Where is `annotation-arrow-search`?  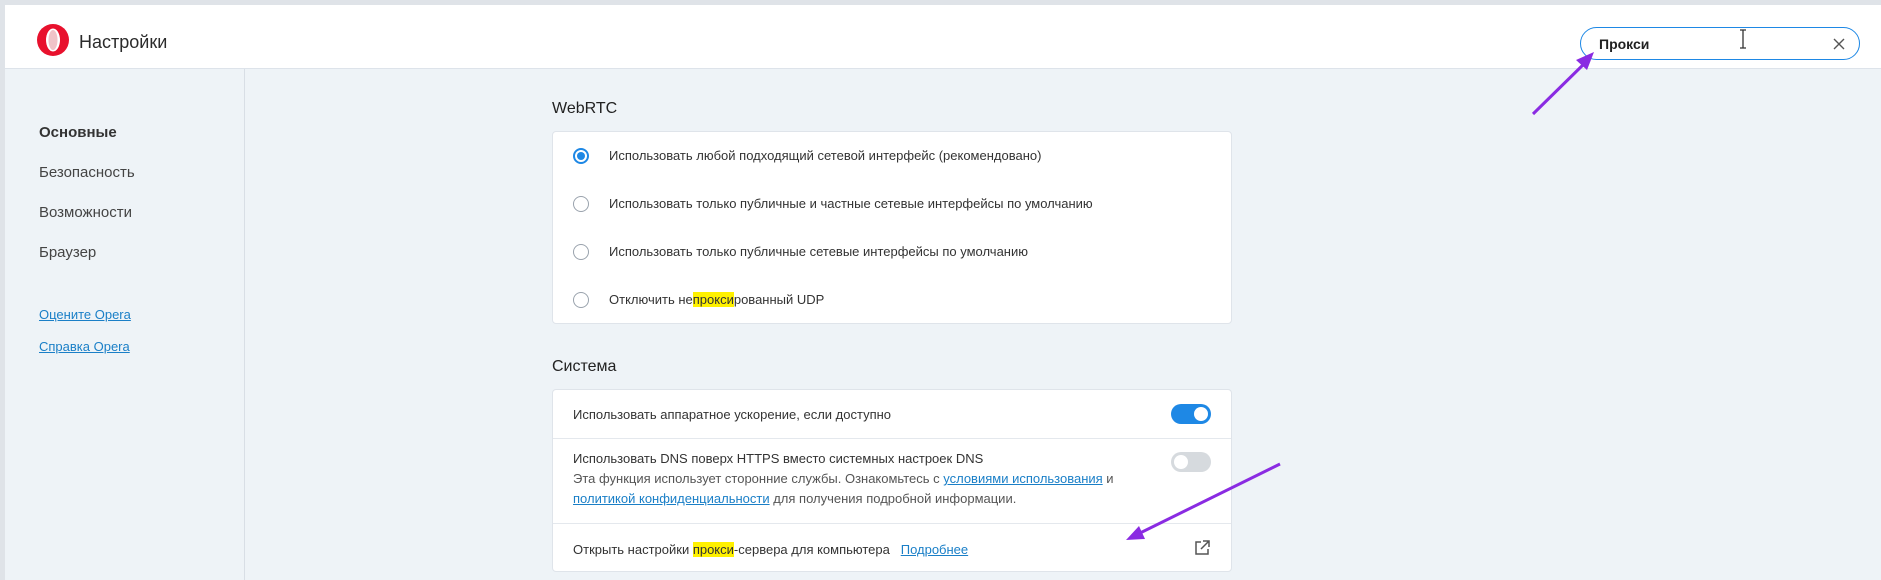 annotation-arrow-search is located at coordinates (1562, 84).